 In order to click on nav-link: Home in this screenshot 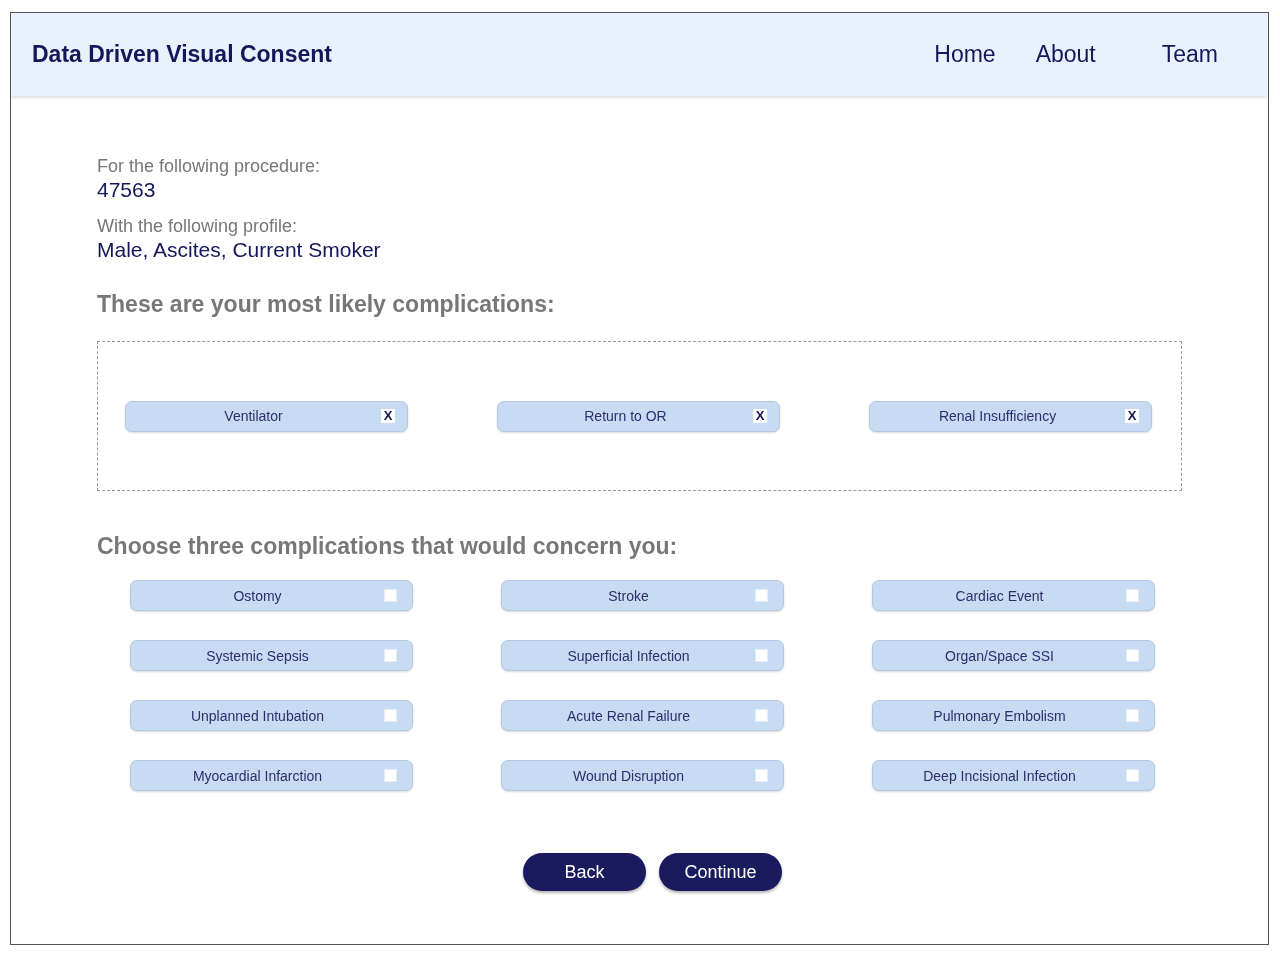, I will do `click(965, 54)`.